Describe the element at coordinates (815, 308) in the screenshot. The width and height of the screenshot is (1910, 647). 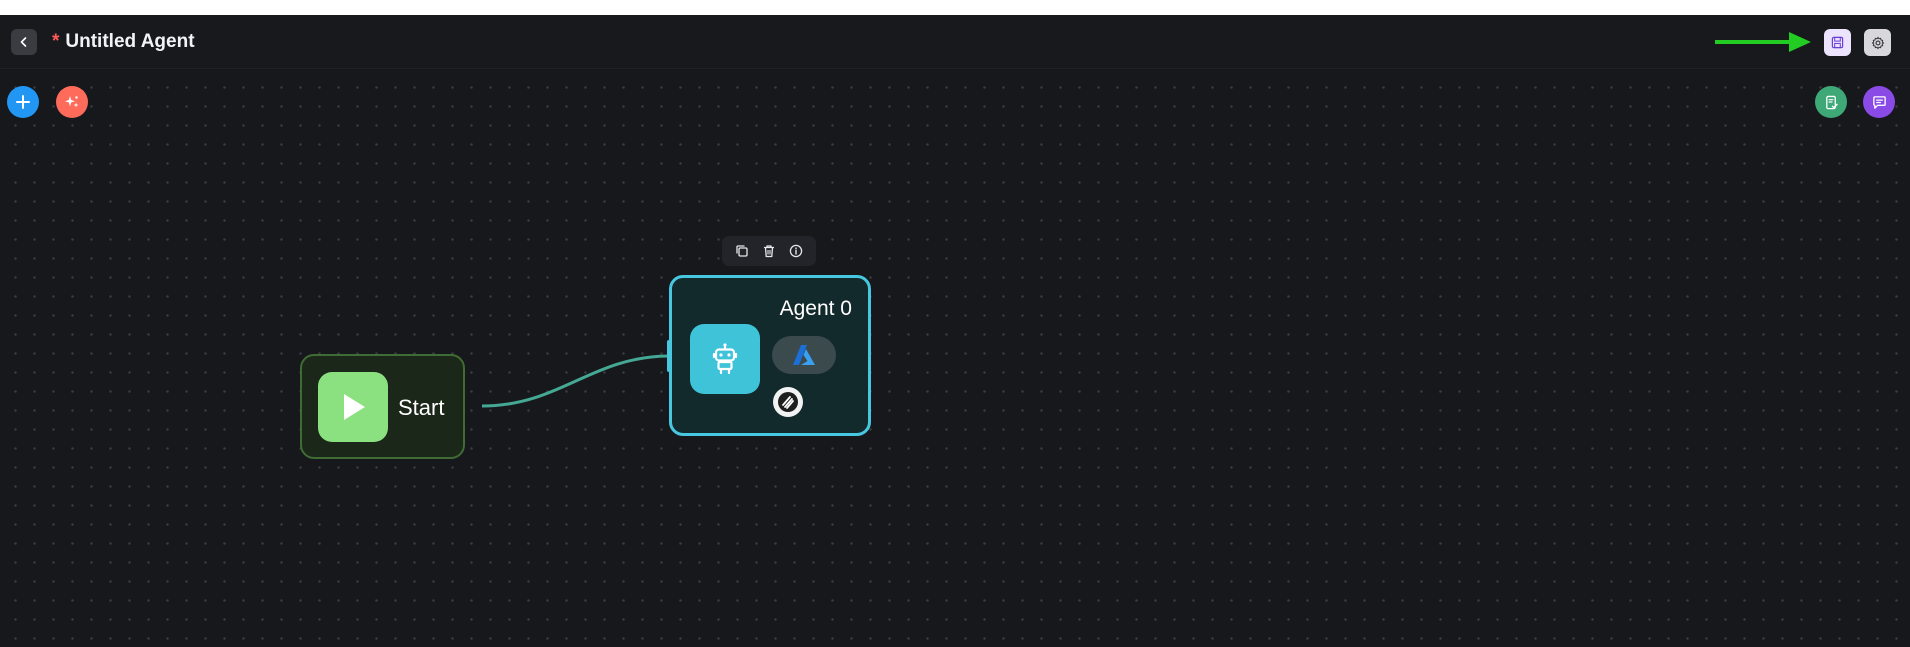
I see `agent-node-title: Agent 0` at that location.